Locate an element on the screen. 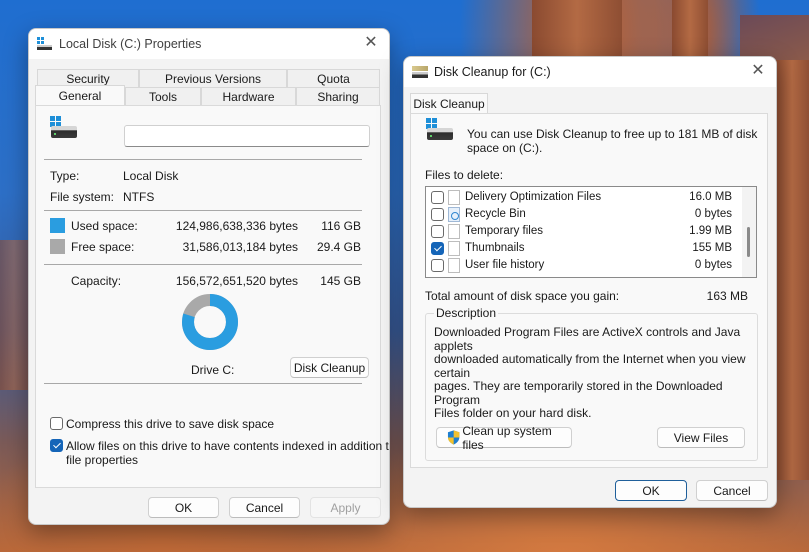 Image resolution: width=809 pixels, height=552 pixels. used-space-bytes: 124,986,638,336 bytes is located at coordinates (236, 226).